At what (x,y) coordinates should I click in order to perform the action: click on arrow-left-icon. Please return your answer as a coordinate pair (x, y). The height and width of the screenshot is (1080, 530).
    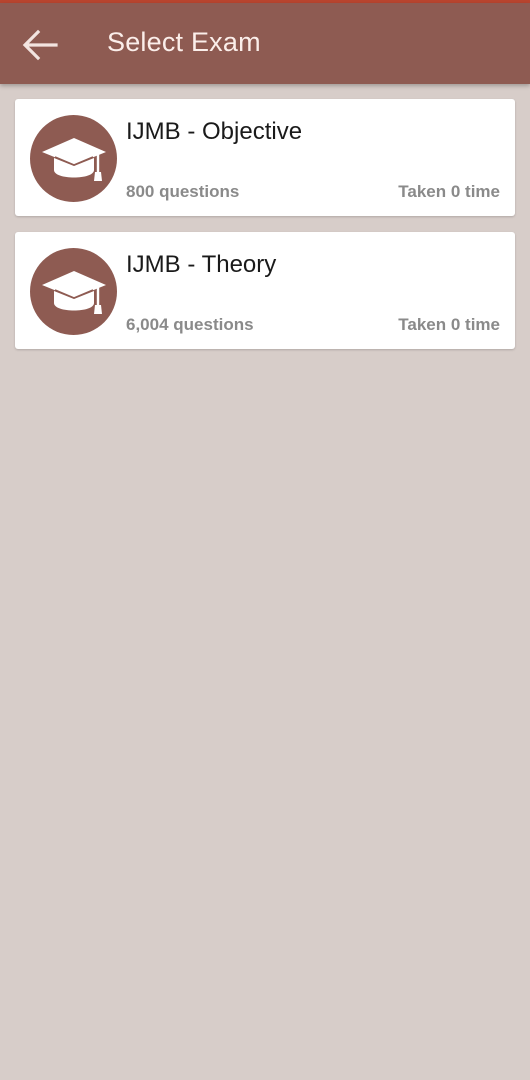
    Looking at the image, I should click on (40, 45).